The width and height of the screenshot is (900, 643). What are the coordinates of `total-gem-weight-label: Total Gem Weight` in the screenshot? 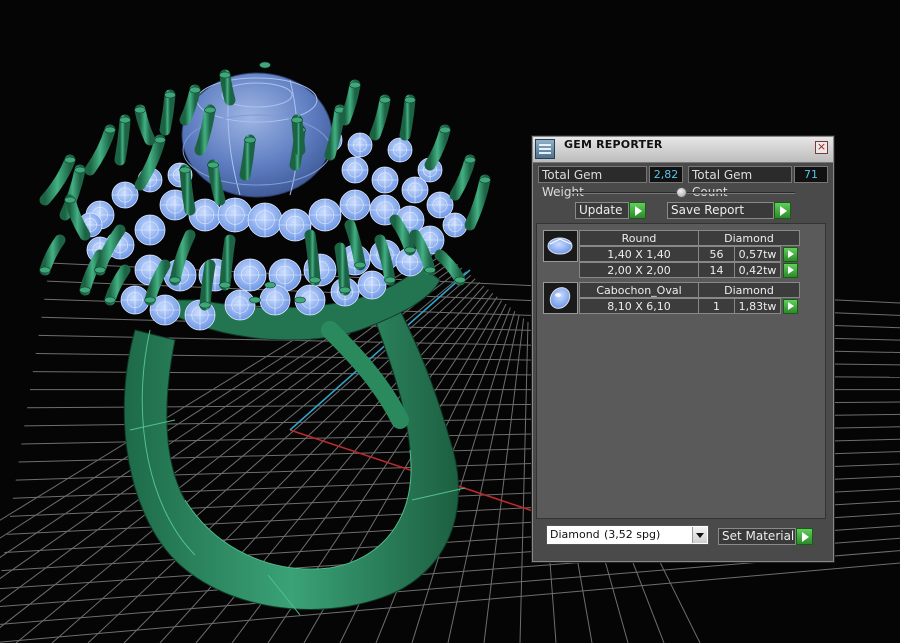 It's located at (592, 182).